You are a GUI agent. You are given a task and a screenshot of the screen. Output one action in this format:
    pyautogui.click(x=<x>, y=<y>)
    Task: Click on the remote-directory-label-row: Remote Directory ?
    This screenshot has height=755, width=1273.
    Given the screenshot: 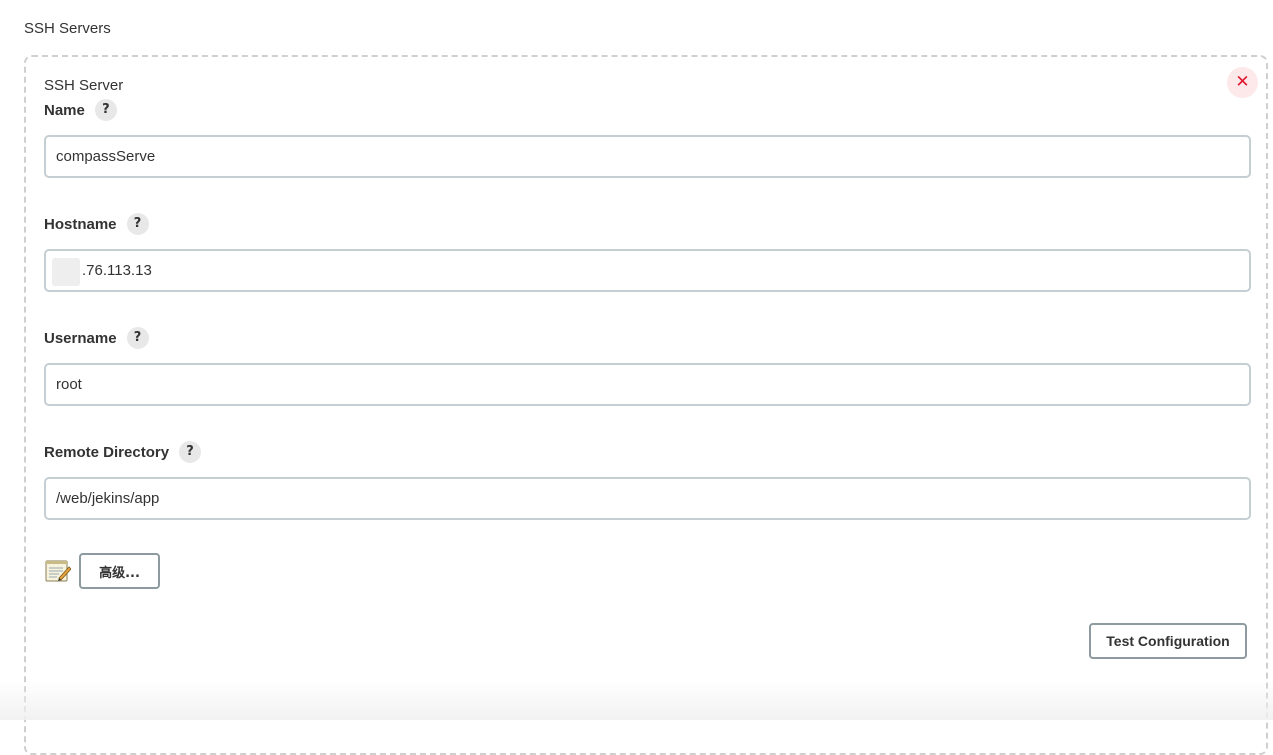 What is the action you would take?
    pyautogui.click(x=123, y=452)
    